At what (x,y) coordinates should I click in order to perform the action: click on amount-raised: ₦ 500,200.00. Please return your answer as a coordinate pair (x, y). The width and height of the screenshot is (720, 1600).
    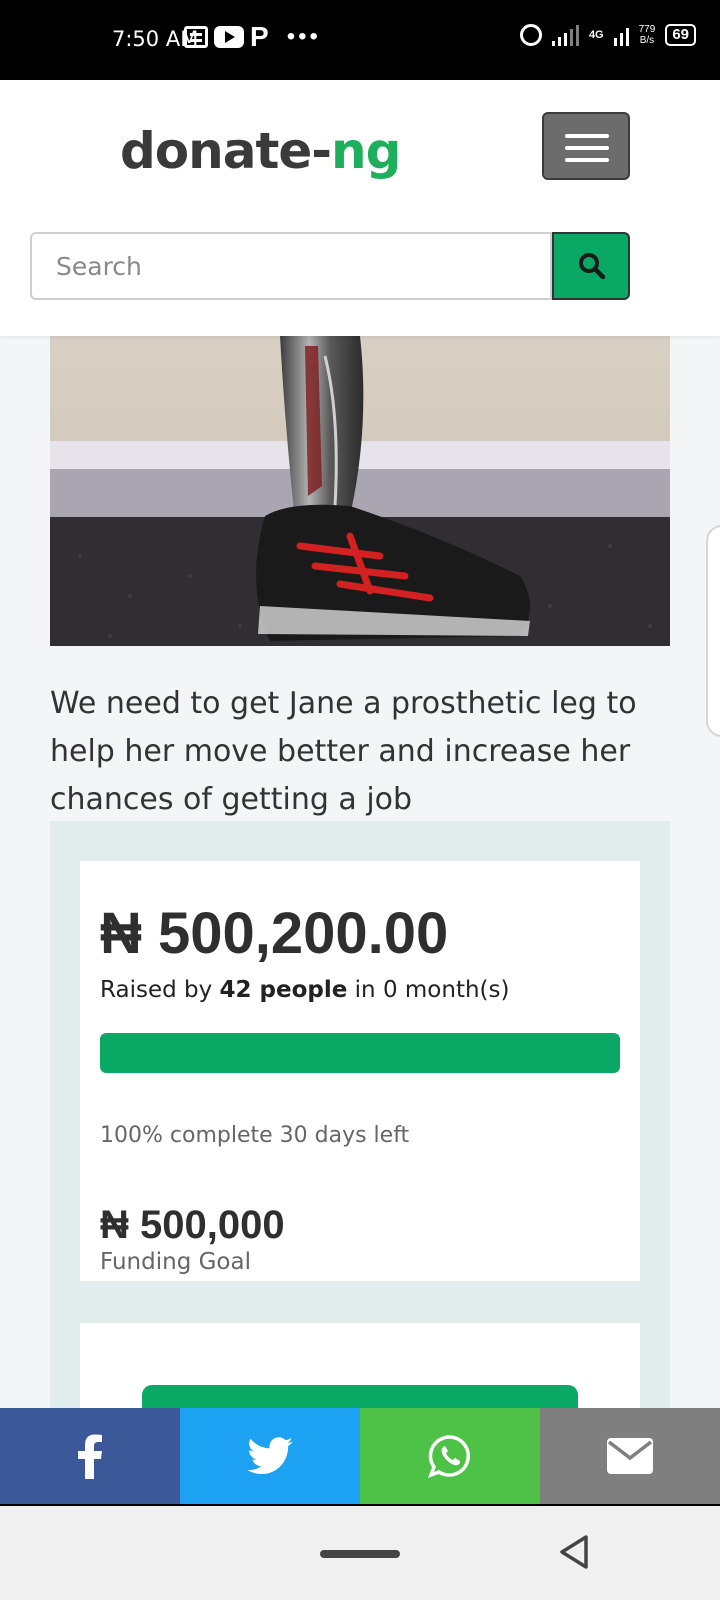
    Looking at the image, I should click on (274, 933).